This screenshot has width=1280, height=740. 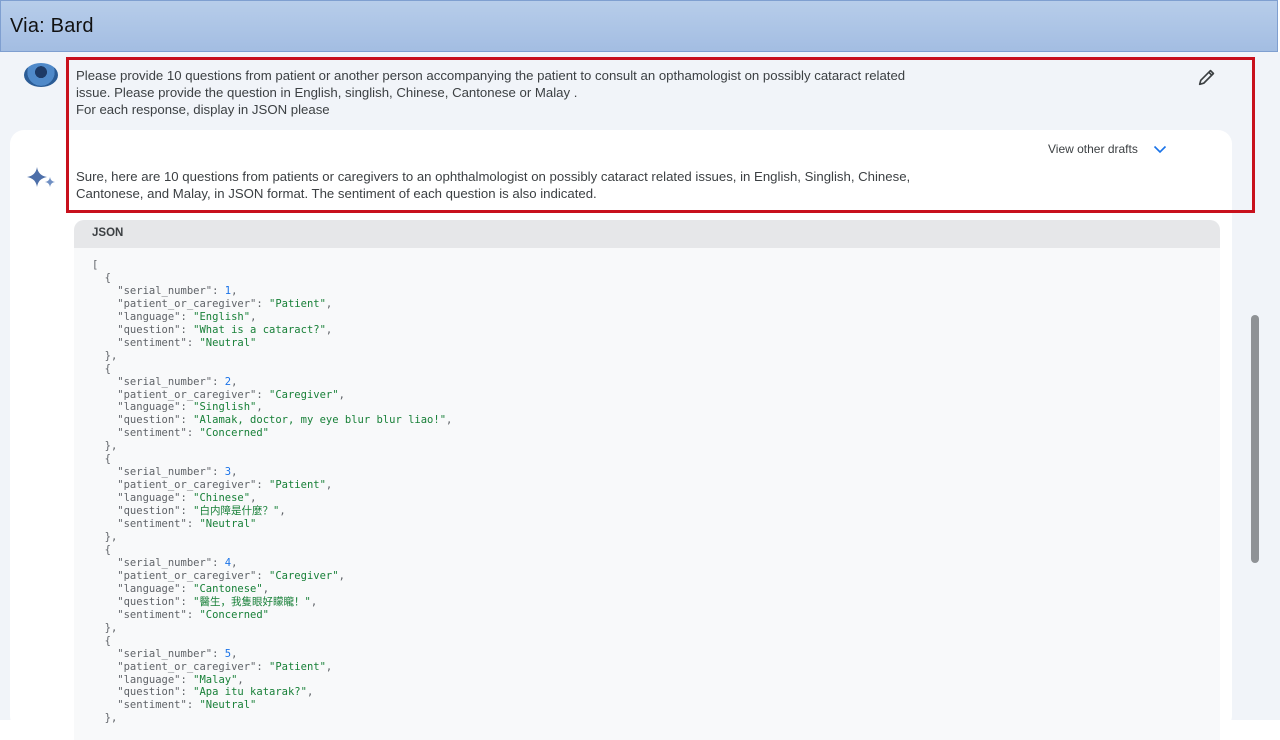 I want to click on code-value: "English", so click(x=222, y=316).